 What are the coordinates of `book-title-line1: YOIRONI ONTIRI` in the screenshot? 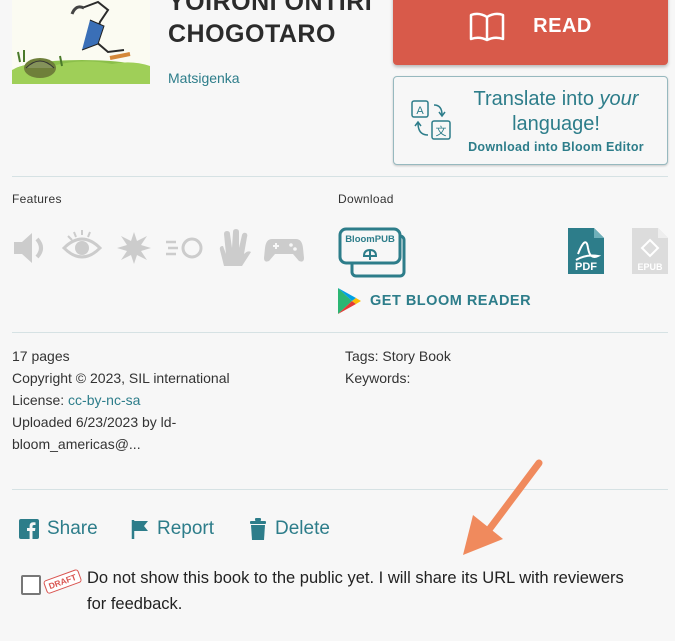 It's located at (270, 8).